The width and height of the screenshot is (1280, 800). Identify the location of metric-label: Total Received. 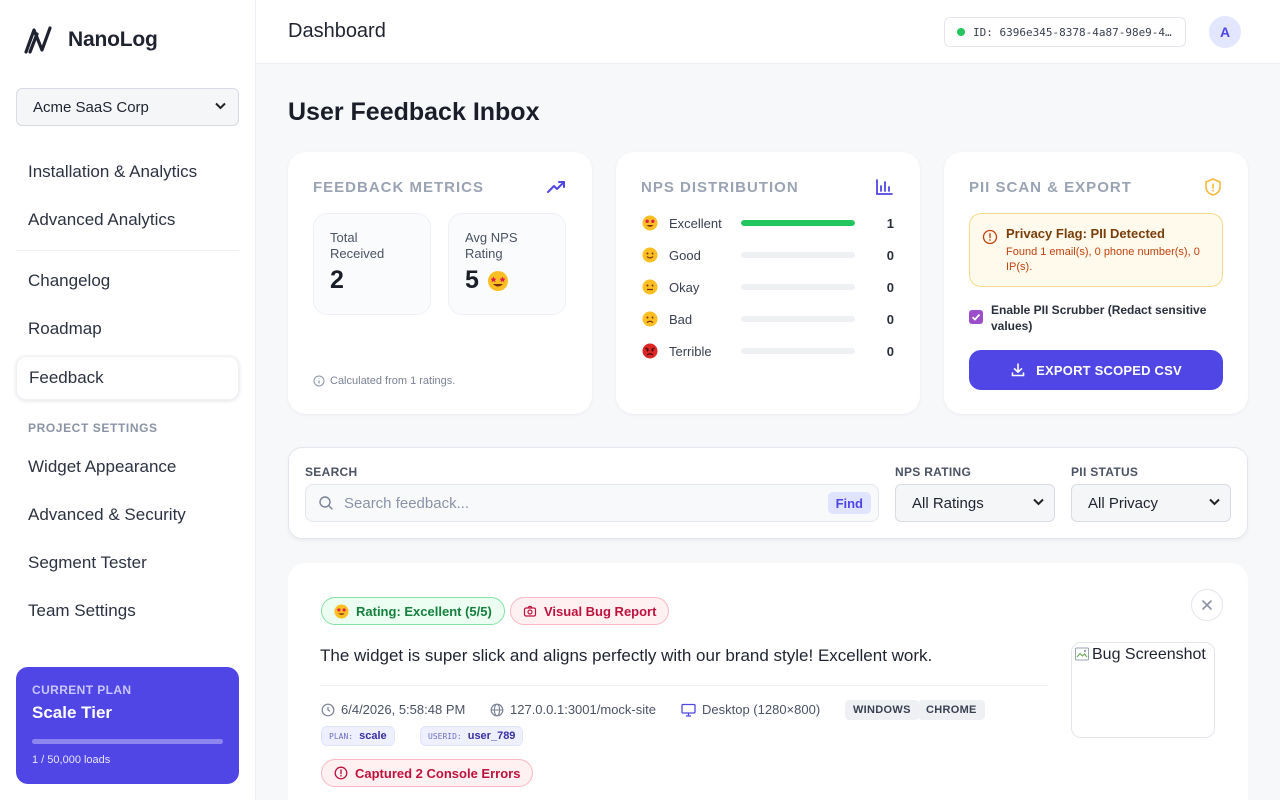
(357, 245).